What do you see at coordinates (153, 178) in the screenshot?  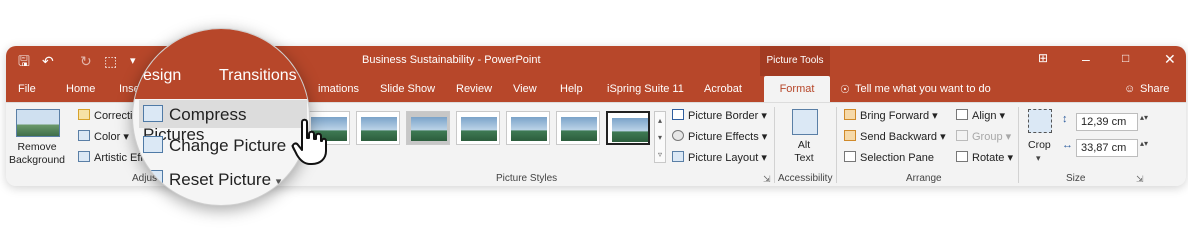 I see `reset-picture-icon` at bounding box center [153, 178].